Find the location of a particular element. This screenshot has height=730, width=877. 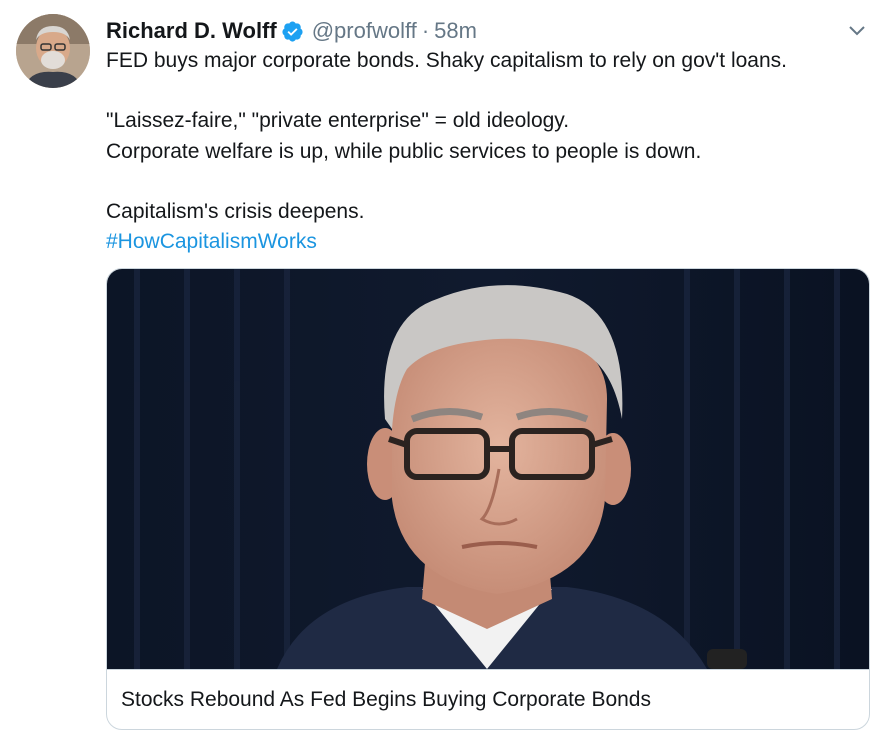

avatar is located at coordinates (53, 51).